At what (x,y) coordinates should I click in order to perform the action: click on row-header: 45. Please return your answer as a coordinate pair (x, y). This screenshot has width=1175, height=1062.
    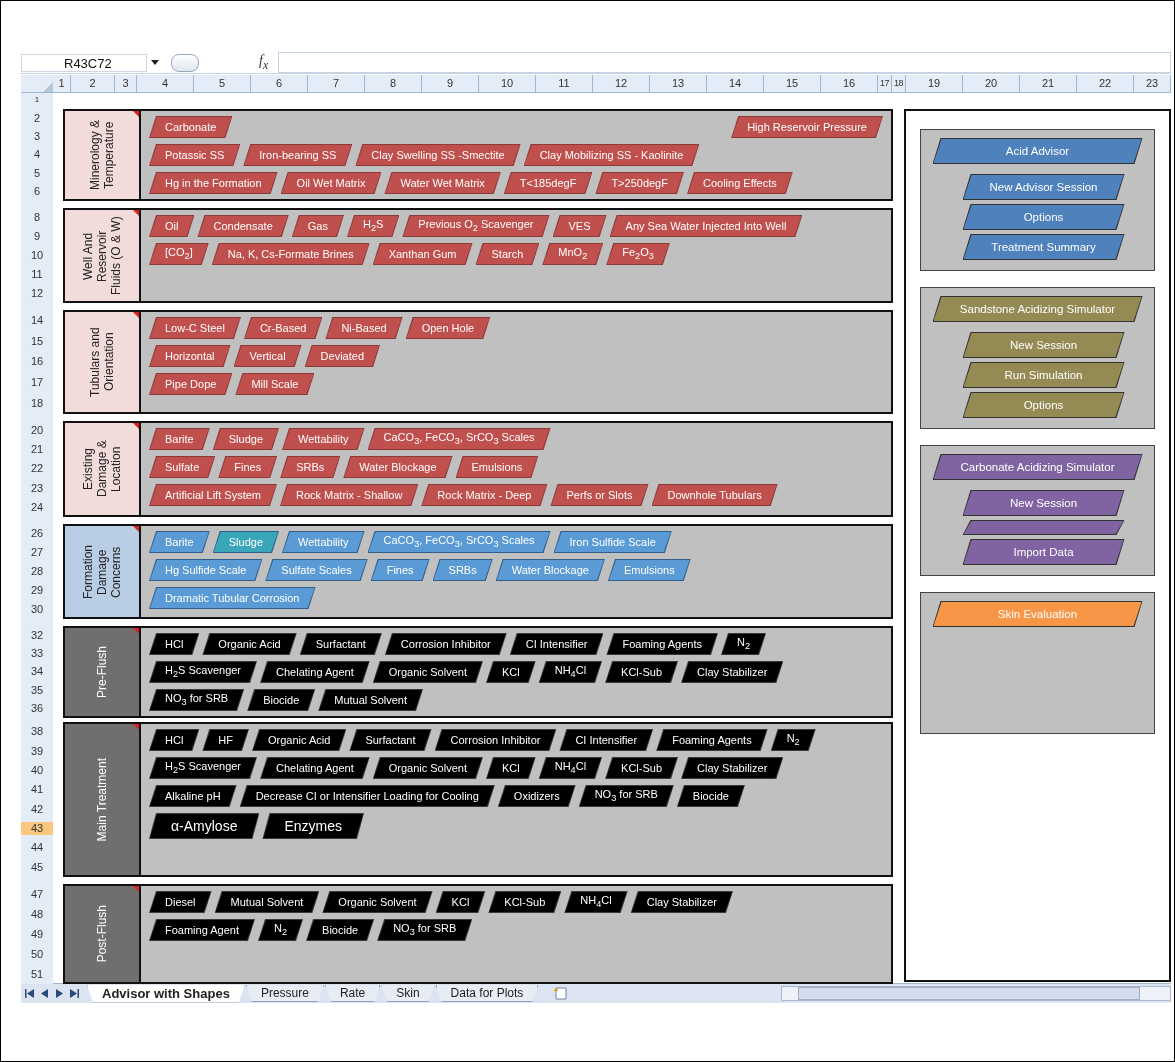
    Looking at the image, I should click on (37, 867).